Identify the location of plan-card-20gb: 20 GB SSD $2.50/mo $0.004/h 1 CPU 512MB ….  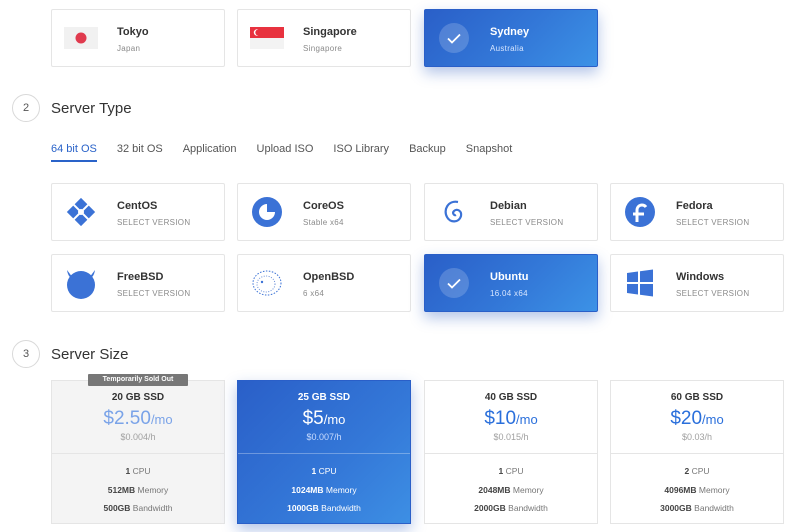
(138, 452).